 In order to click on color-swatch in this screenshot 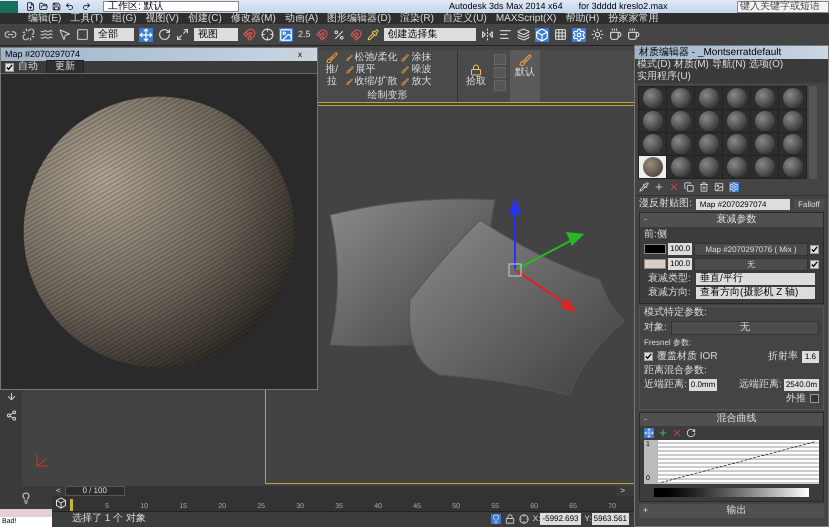, I will do `click(655, 249)`.